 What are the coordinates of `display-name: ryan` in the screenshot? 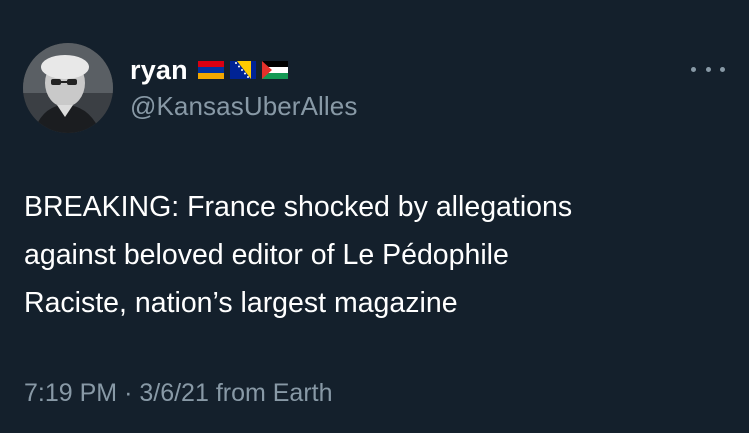 It's located at (159, 70).